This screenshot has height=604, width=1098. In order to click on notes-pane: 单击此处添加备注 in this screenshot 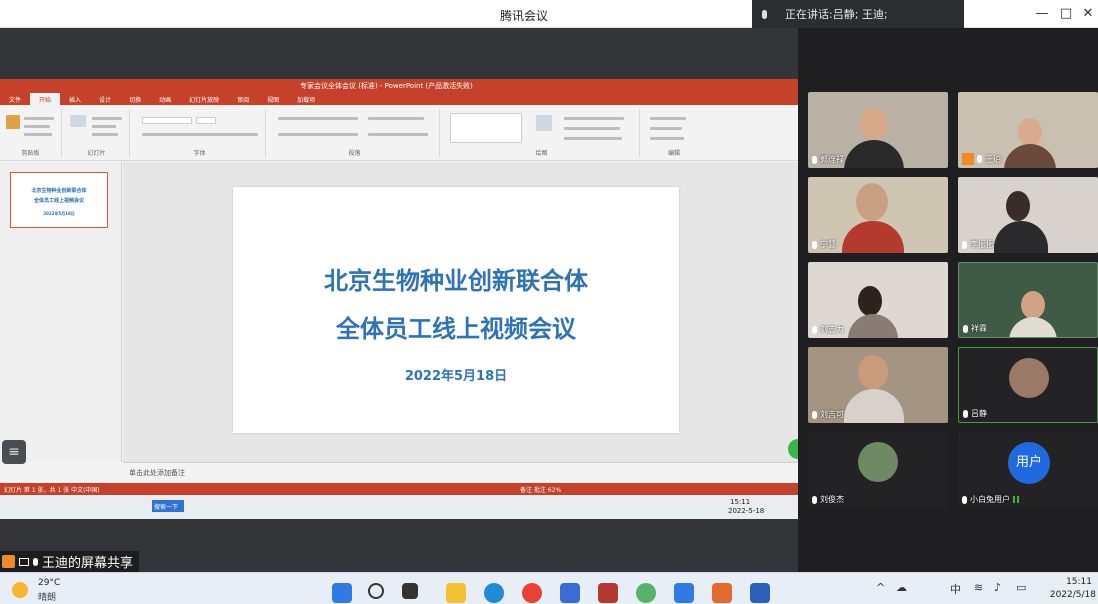, I will do `click(460, 472)`.